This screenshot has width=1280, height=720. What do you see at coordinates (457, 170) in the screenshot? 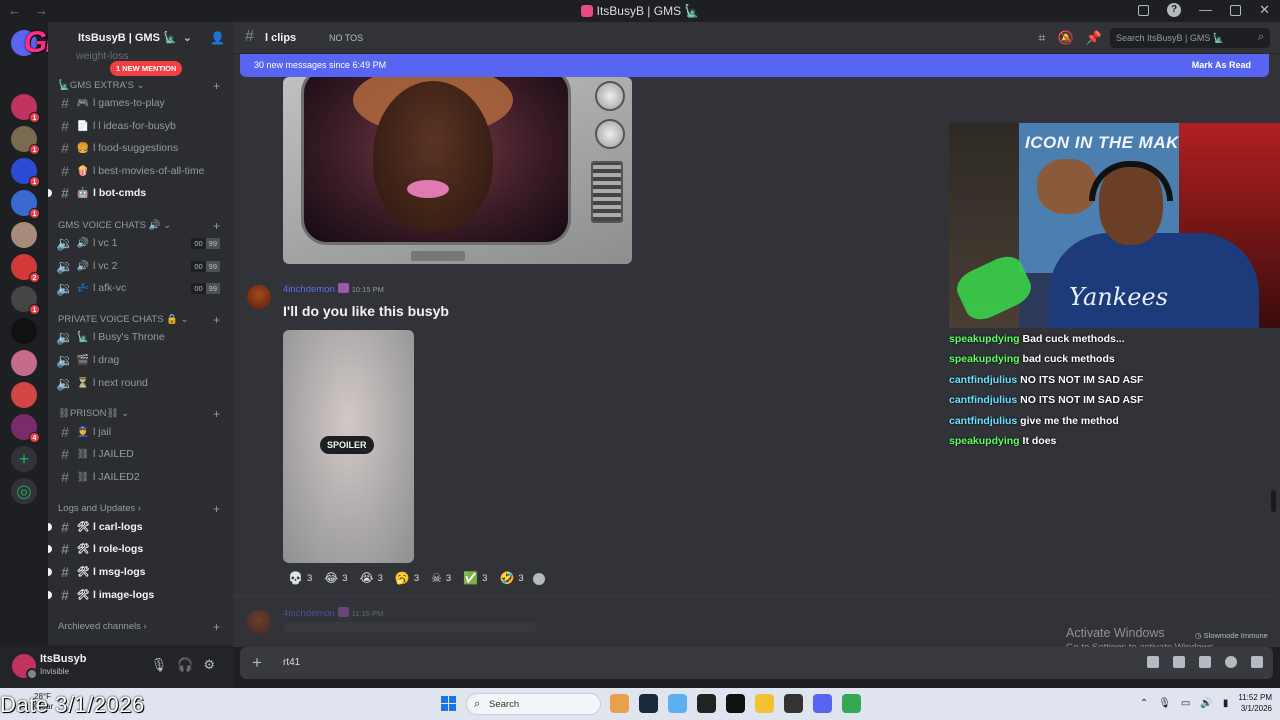
I see `message-image-attachment` at bounding box center [457, 170].